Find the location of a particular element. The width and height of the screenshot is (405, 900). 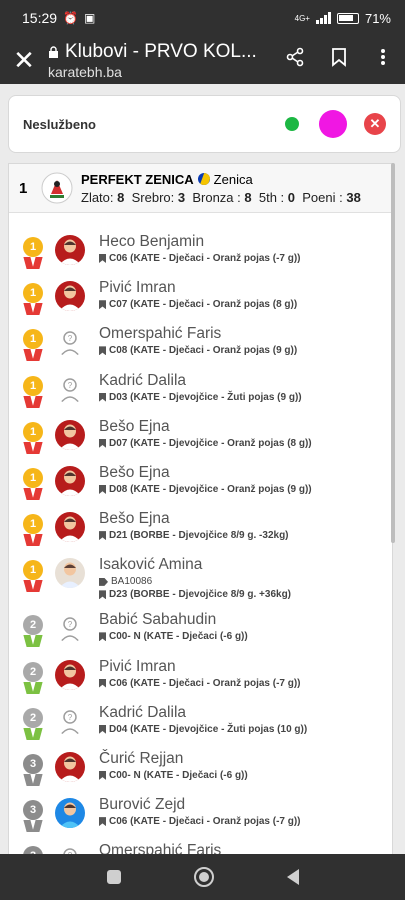

scrollbar is located at coordinates (393, 353).